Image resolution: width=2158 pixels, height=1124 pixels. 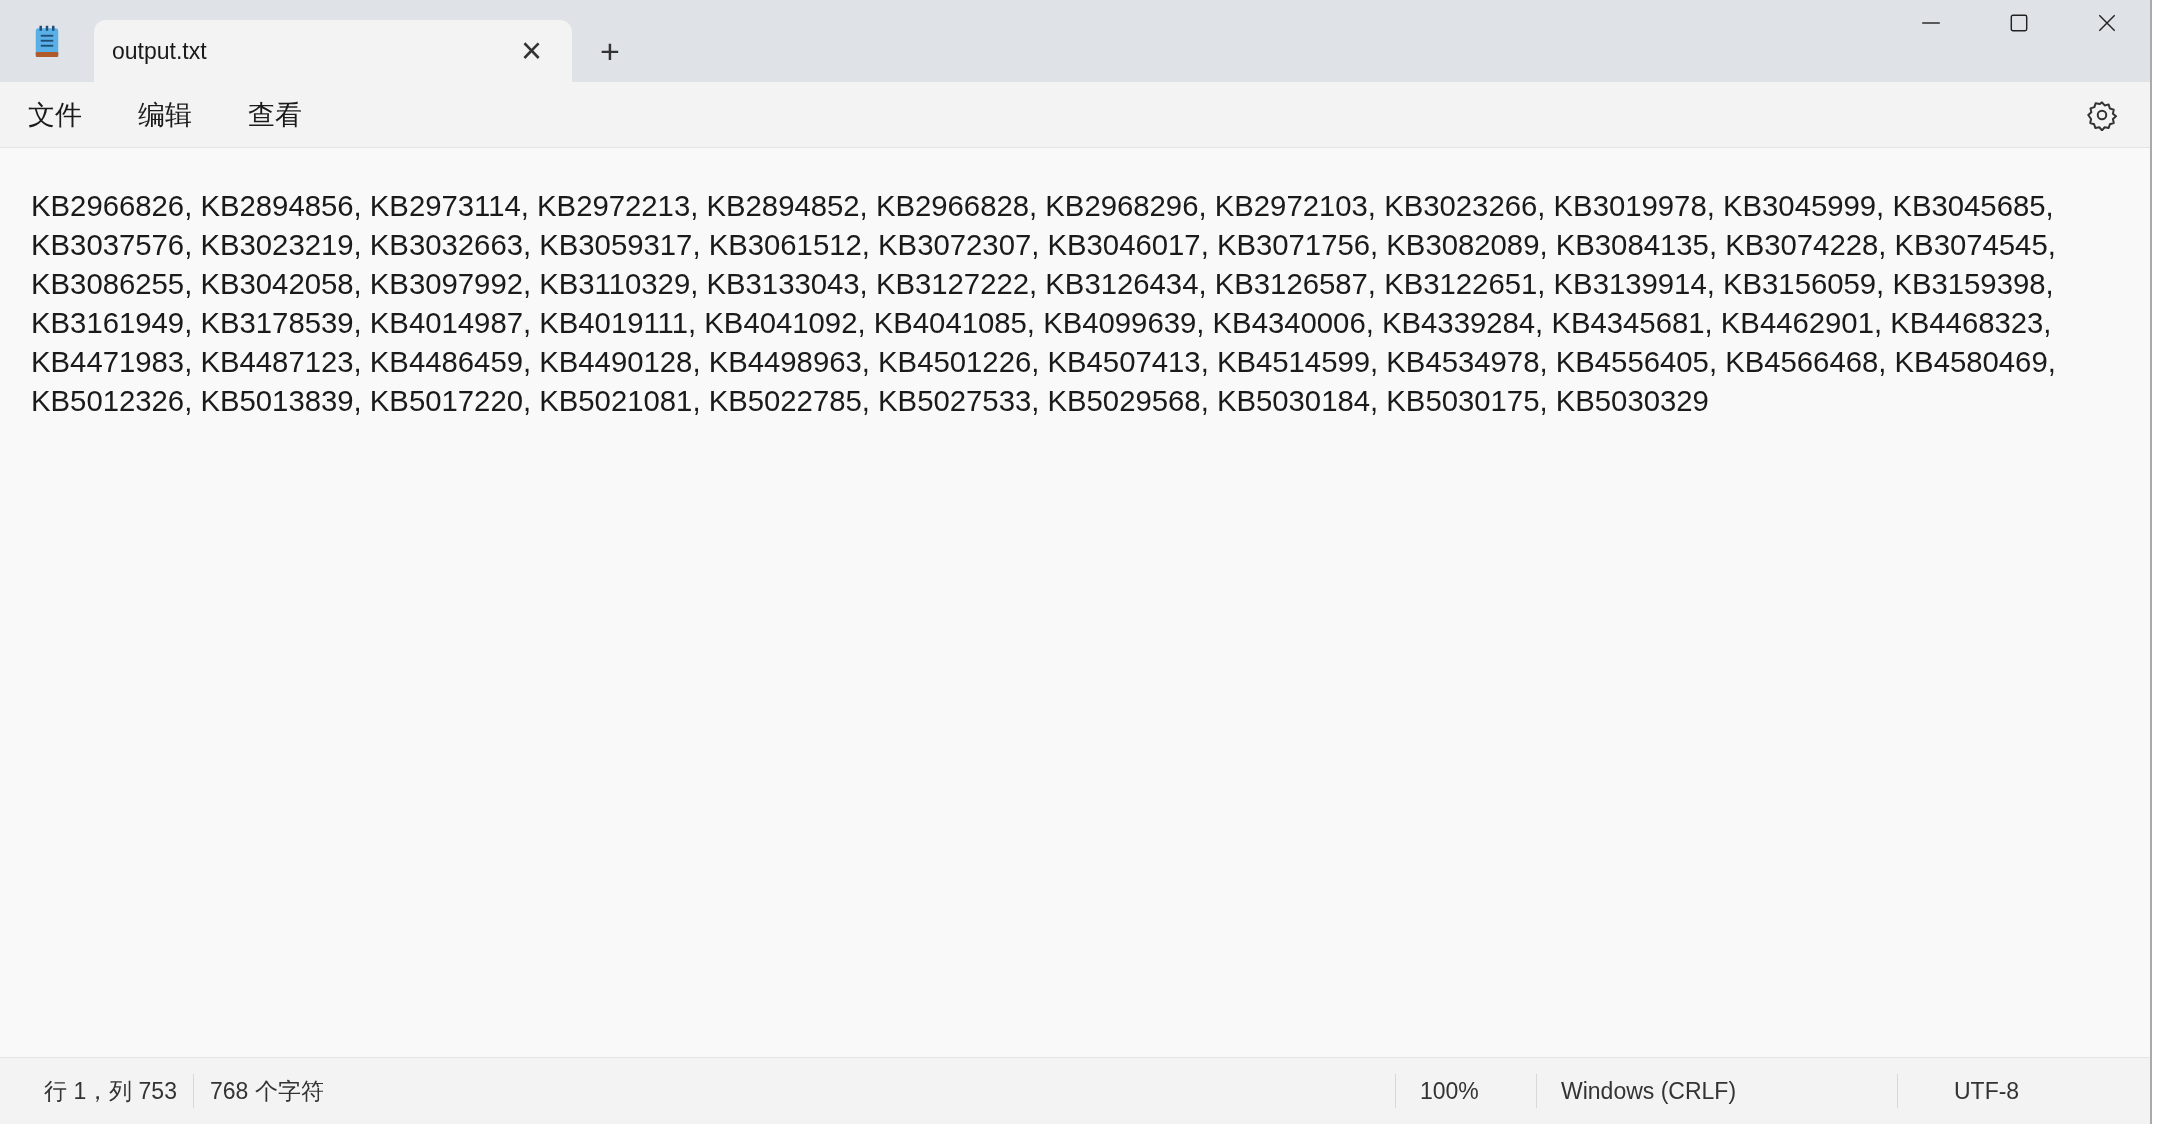 I want to click on maximize-icon, so click(x=2019, y=23).